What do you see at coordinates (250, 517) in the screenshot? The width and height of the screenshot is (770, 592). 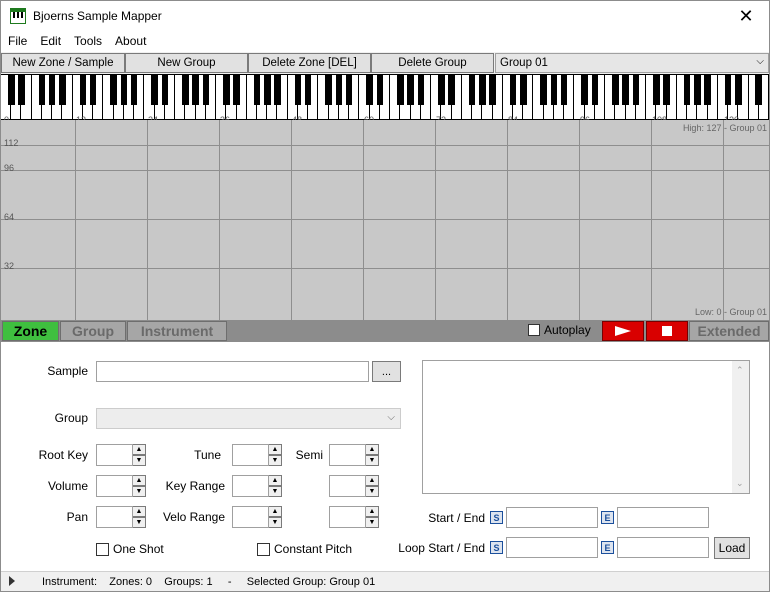 I see `velo-range-low-input` at bounding box center [250, 517].